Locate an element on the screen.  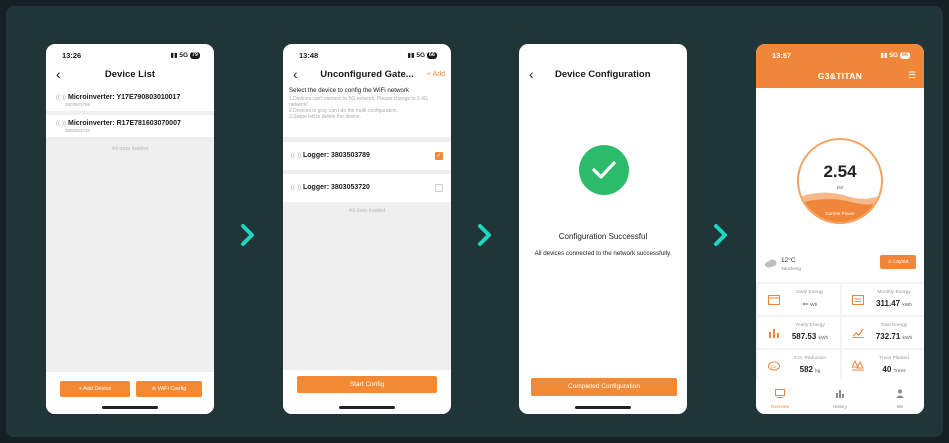
stat-trees-planted: Trees Planted 40 Trees is located at coordinates (883, 365).